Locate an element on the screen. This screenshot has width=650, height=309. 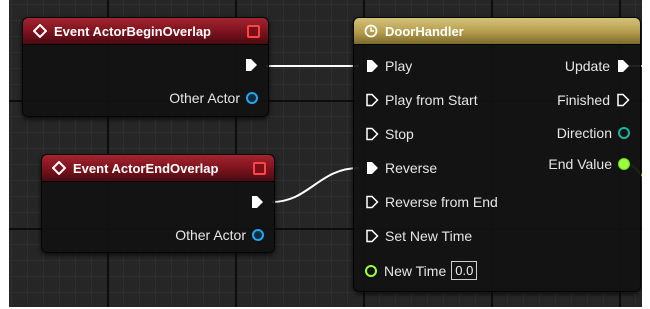
new-time-input-row: New Time 0.0 is located at coordinates (421, 270).